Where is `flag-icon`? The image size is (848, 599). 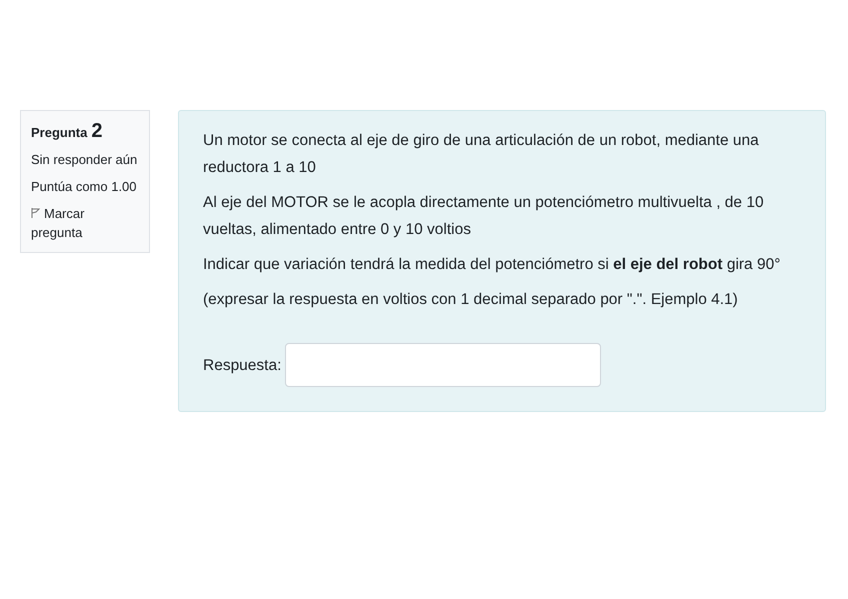 flag-icon is located at coordinates (35, 213).